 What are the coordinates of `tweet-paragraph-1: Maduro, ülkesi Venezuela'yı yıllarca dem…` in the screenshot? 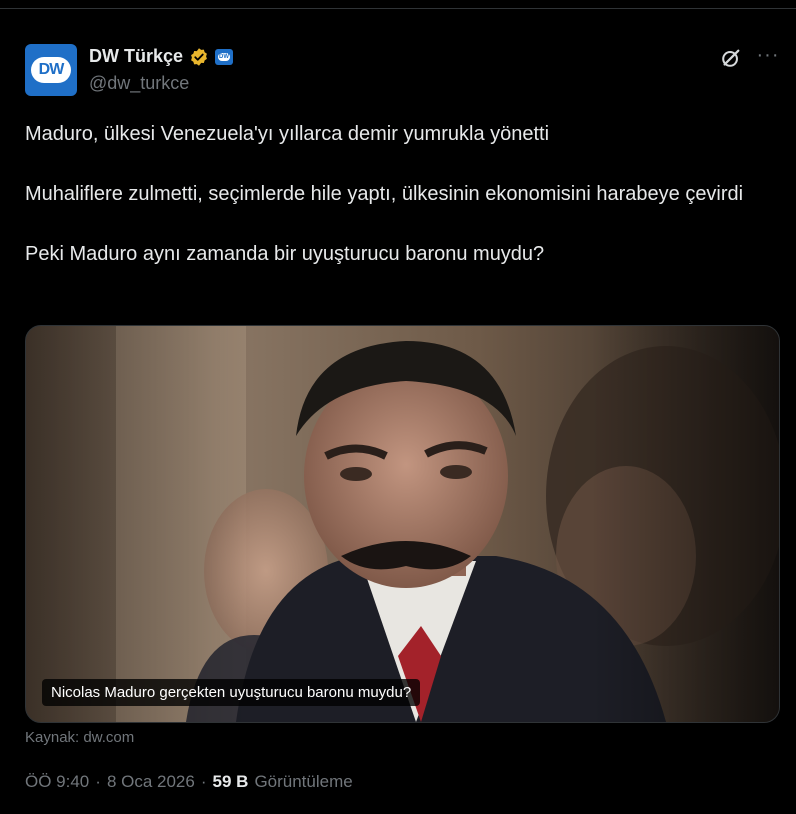 It's located at (287, 134).